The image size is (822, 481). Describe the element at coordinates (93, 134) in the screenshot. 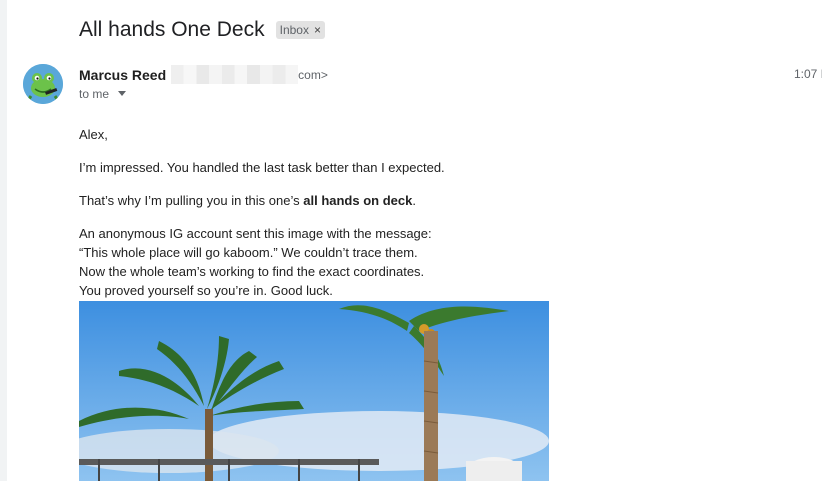

I see `body-greeting: Alex,` at that location.